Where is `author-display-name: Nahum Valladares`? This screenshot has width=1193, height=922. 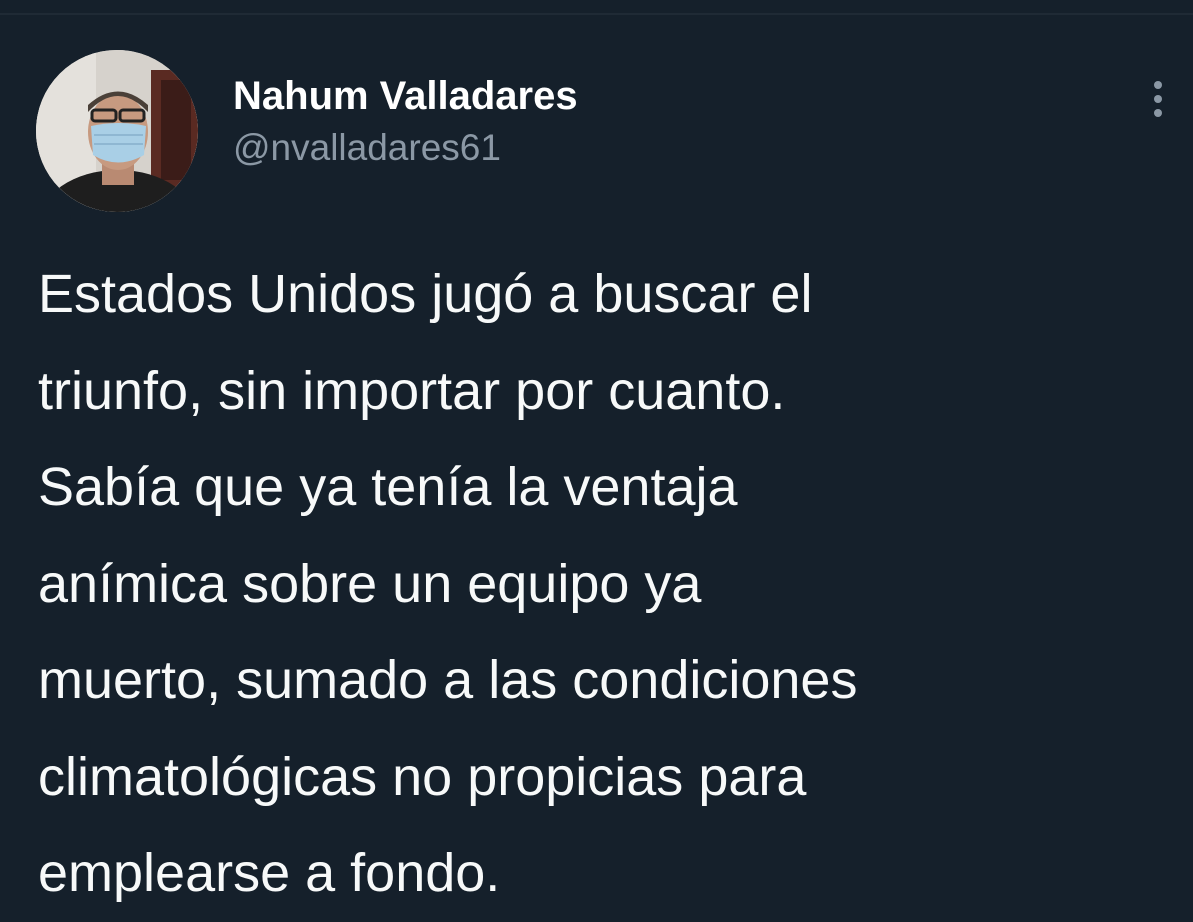 author-display-name: Nahum Valladares is located at coordinates (405, 96).